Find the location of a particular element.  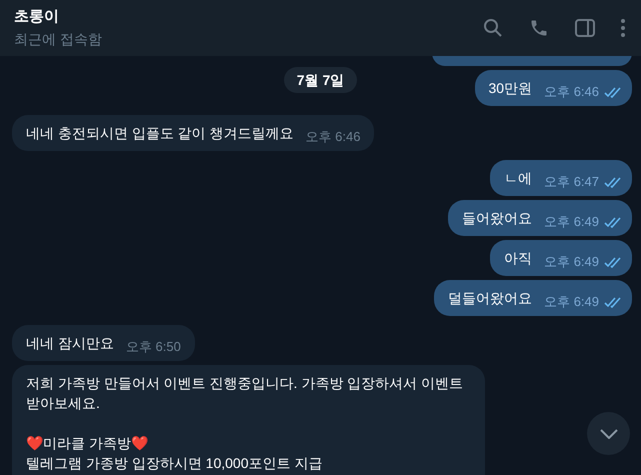

message-text: 30만원 is located at coordinates (510, 88).